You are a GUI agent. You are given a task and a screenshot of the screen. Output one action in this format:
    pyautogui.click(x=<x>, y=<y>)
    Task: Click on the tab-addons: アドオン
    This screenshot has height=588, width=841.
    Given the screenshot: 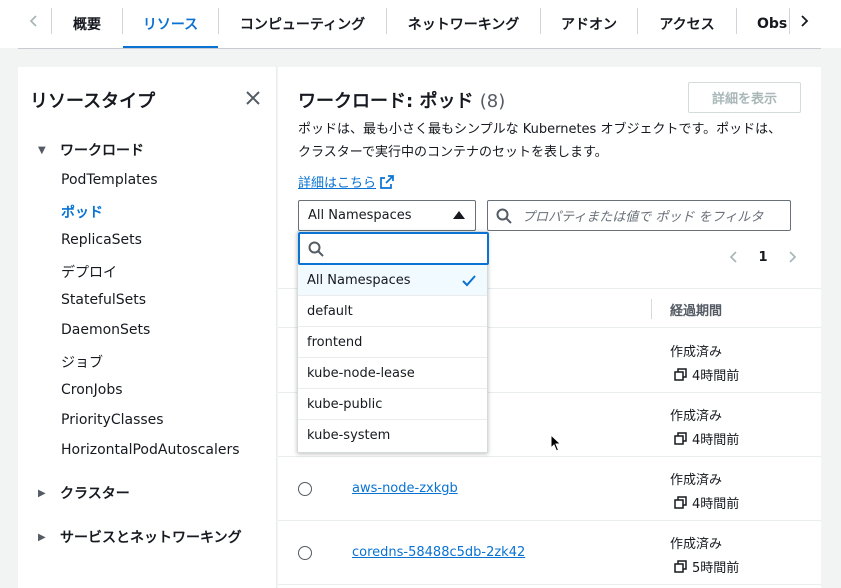 What is the action you would take?
    pyautogui.click(x=589, y=24)
    